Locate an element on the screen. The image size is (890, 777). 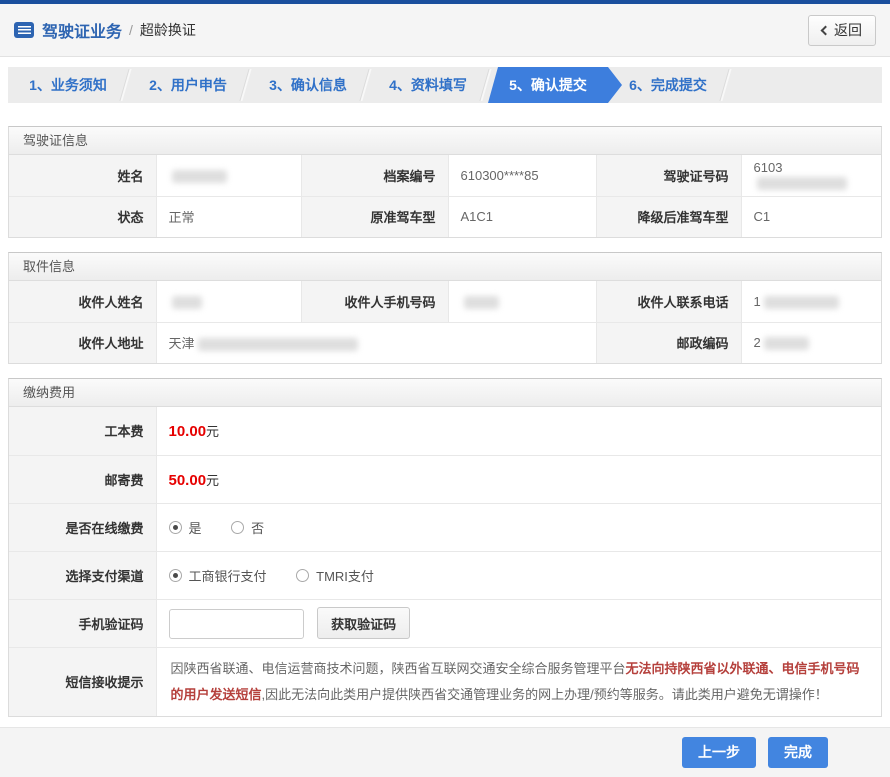
status-label: 状态 is located at coordinates (83, 216).